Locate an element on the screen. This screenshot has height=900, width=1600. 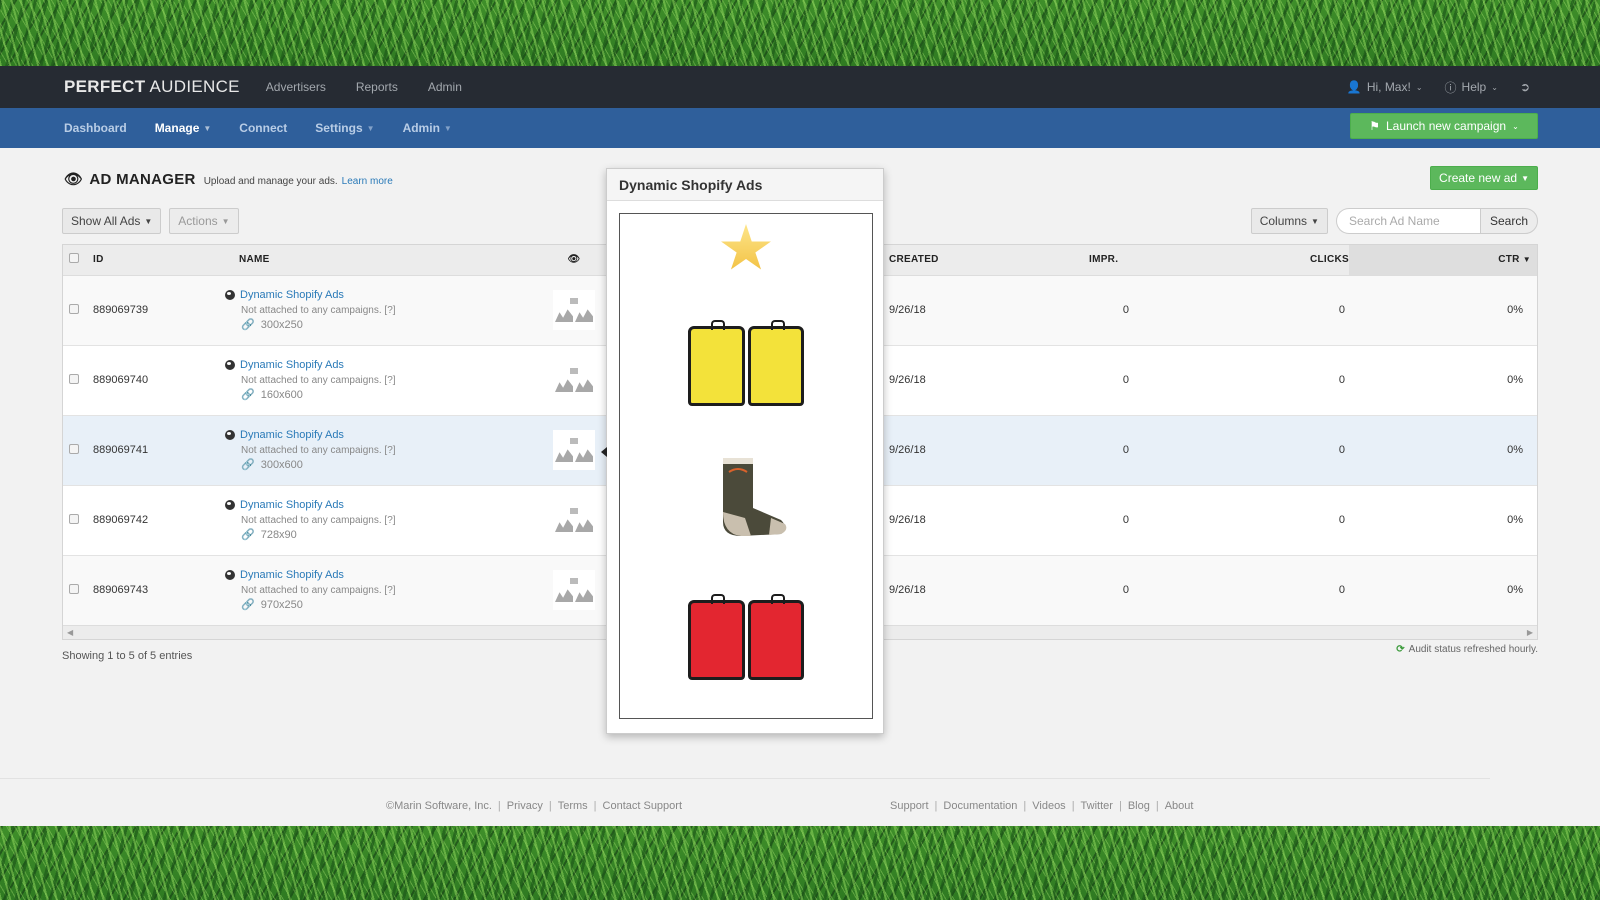
launch-campaign-button: ⚑ Launch new campaign ⌄ is located at coordinates (1444, 126).